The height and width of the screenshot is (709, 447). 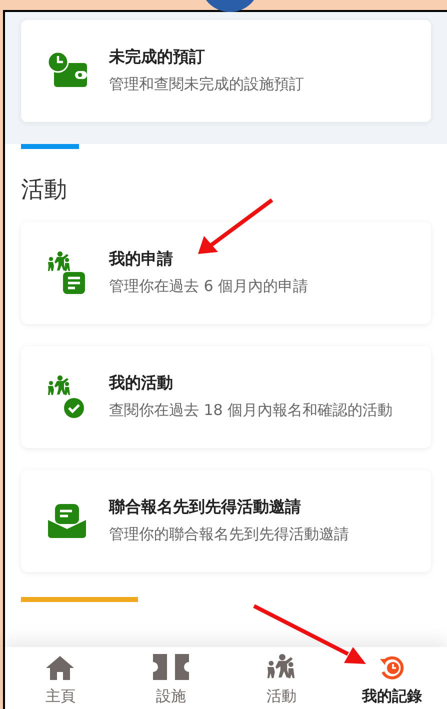 I want to click on nav-tab: 設施, so click(x=171, y=678).